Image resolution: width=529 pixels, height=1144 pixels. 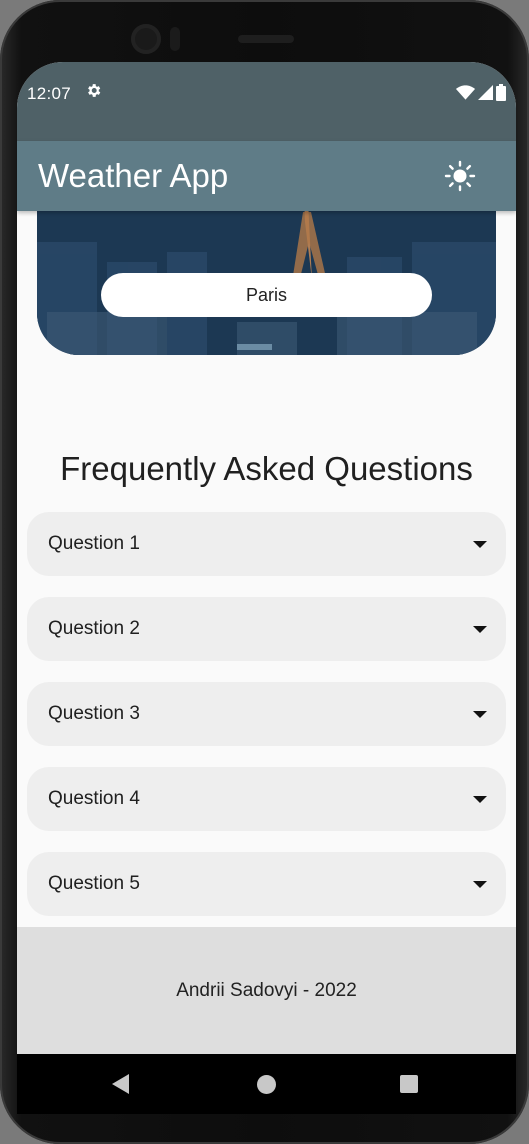 I want to click on status-bar: 12:07, so click(x=266, y=101).